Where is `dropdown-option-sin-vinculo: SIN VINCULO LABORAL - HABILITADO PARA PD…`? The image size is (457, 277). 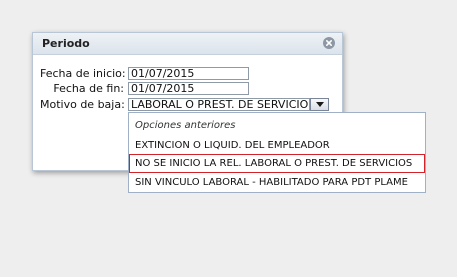 dropdown-option-sin-vinculo: SIN VINCULO LABORAL - HABILITADO PARA PD… is located at coordinates (277, 182).